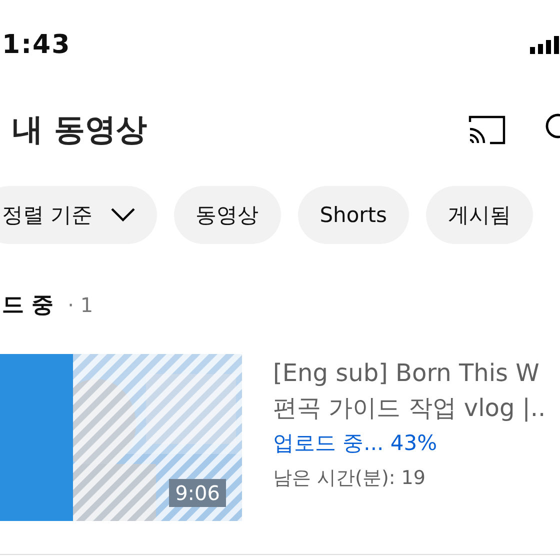 This screenshot has width=560, height=560. I want to click on cast-icon, so click(487, 130).